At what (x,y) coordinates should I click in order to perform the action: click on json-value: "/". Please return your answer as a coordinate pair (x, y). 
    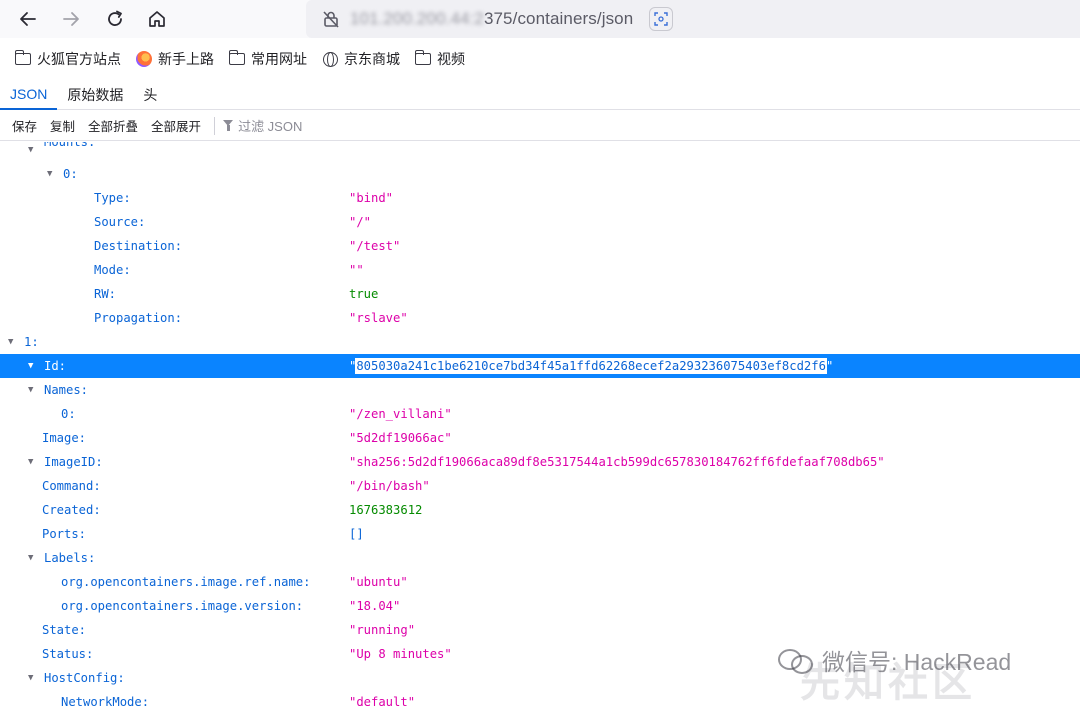
    Looking at the image, I should click on (360, 222).